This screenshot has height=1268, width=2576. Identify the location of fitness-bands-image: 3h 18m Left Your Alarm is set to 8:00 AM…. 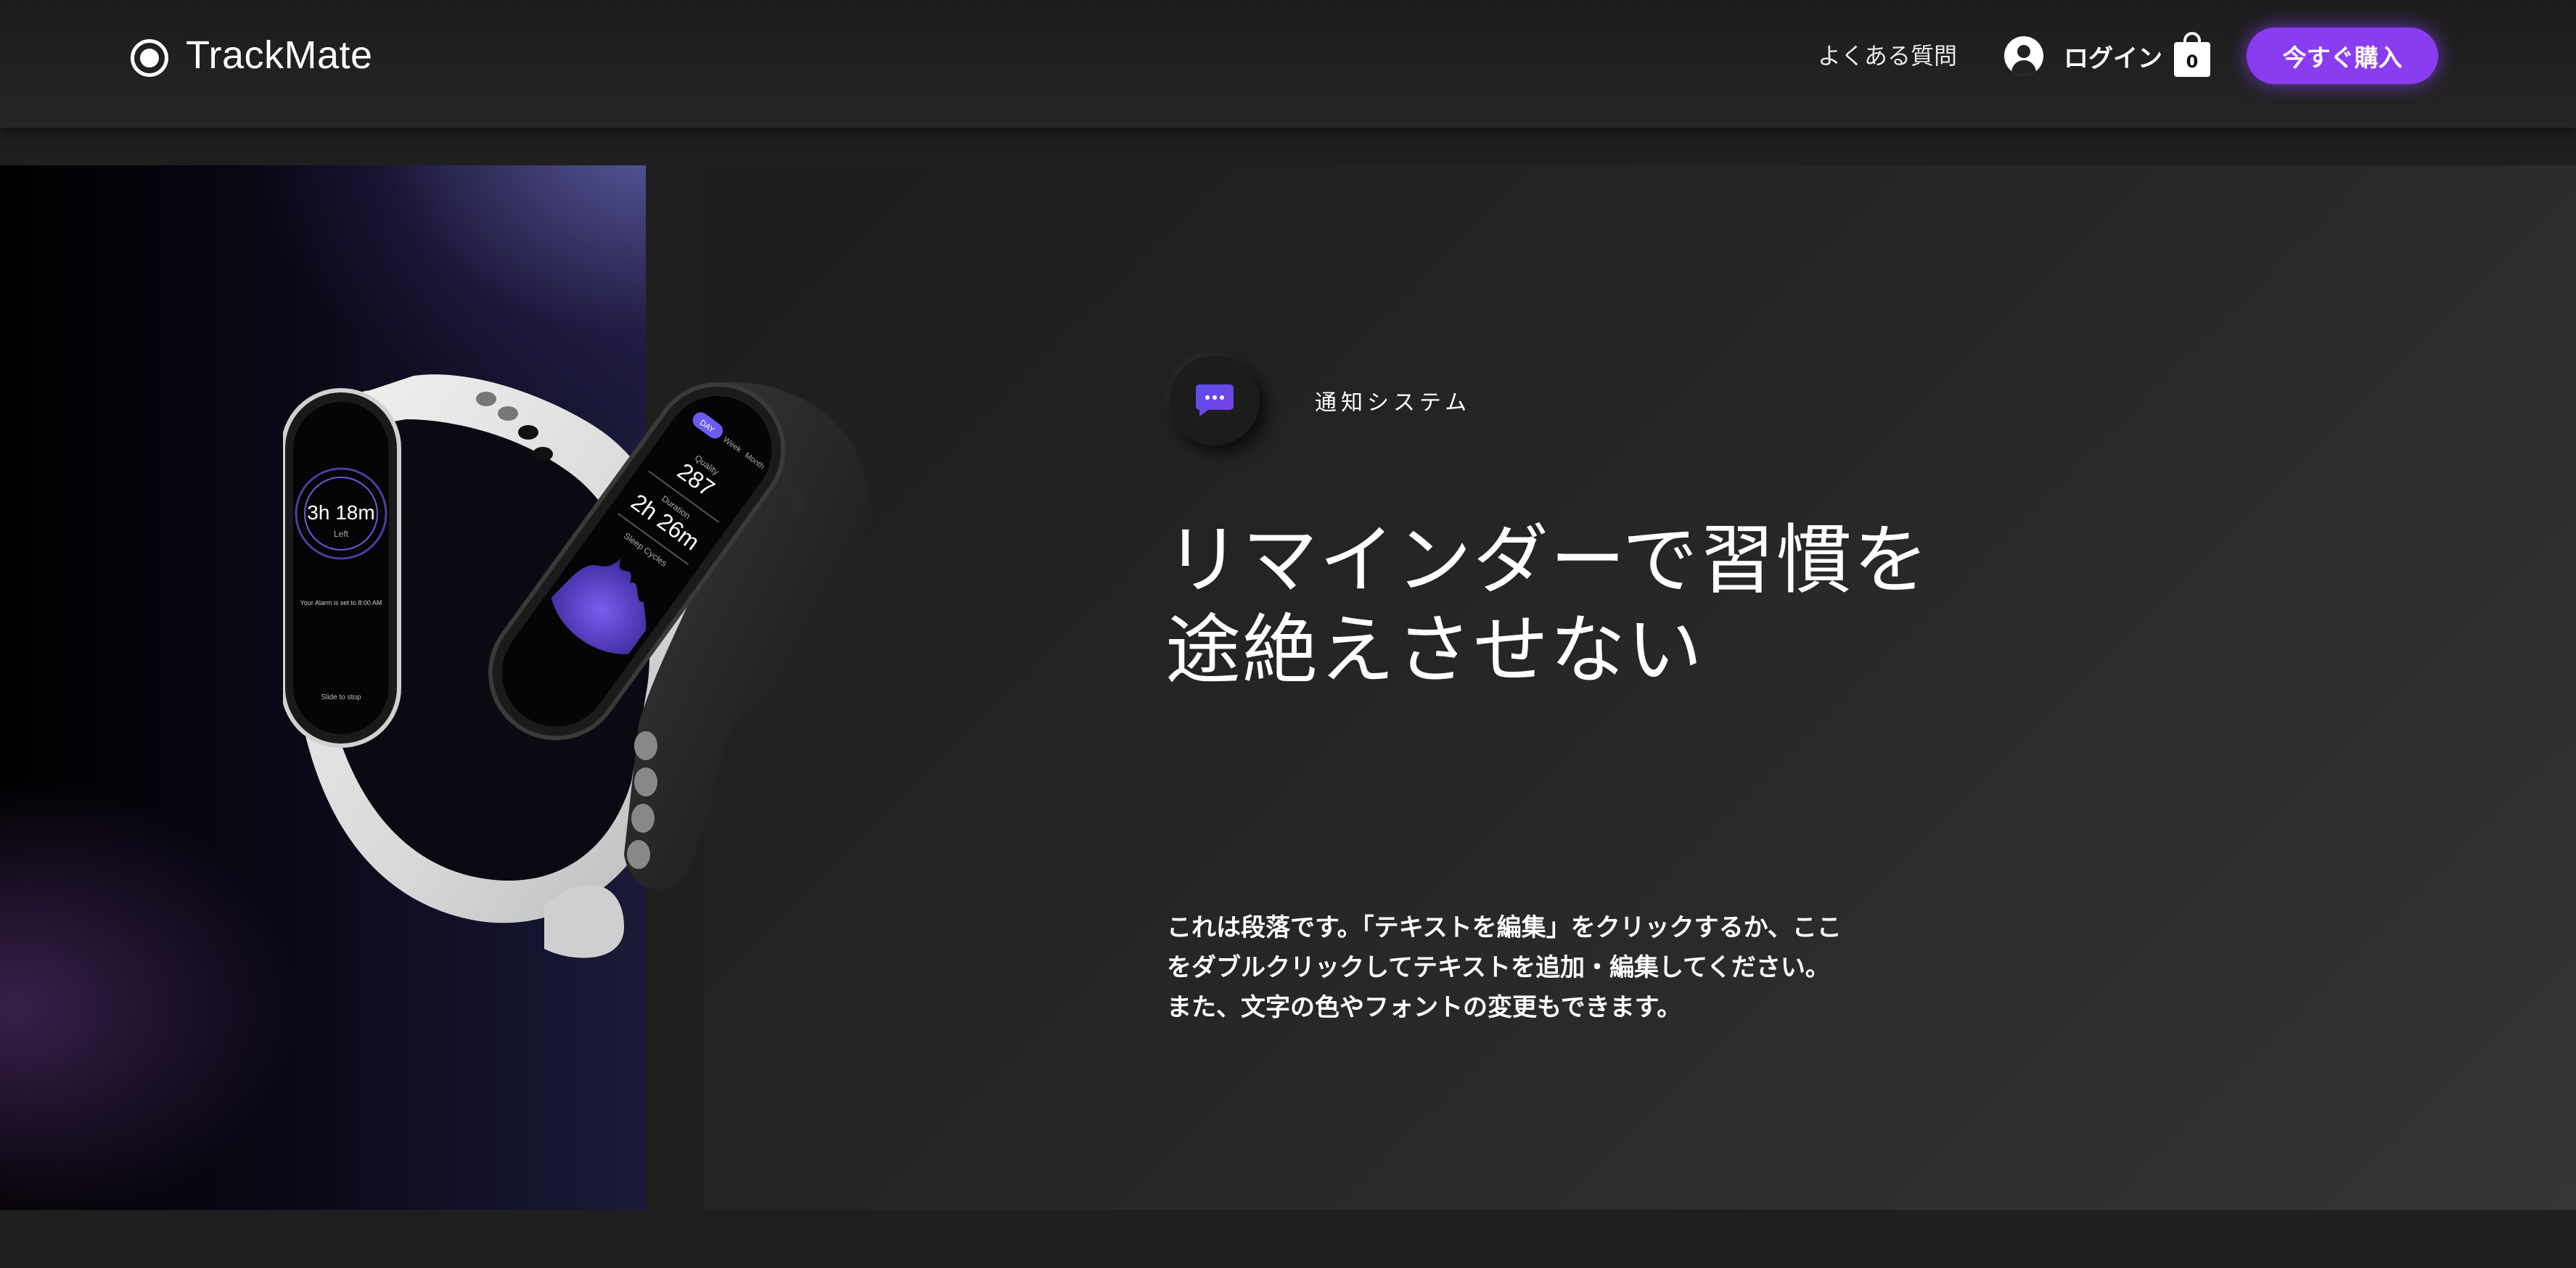
(575, 666).